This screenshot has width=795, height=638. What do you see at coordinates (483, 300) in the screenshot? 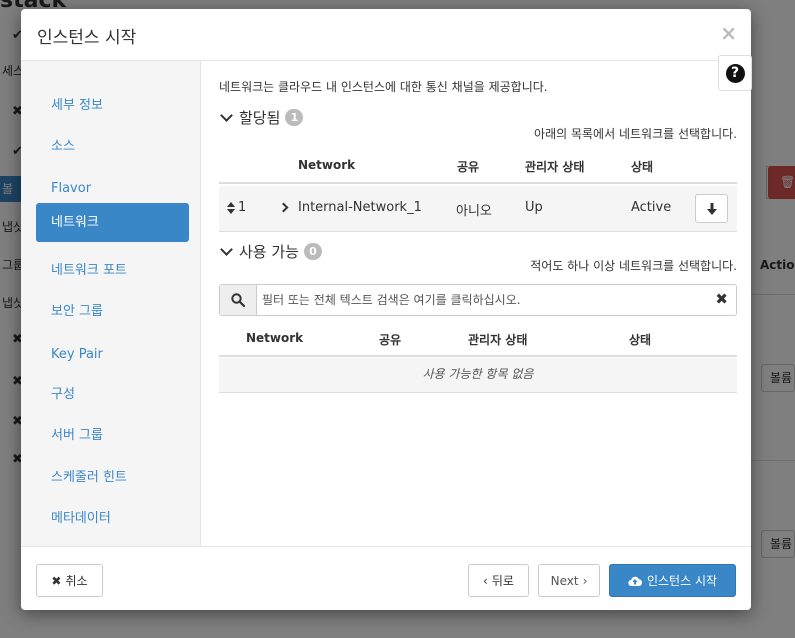
I see `search-input` at bounding box center [483, 300].